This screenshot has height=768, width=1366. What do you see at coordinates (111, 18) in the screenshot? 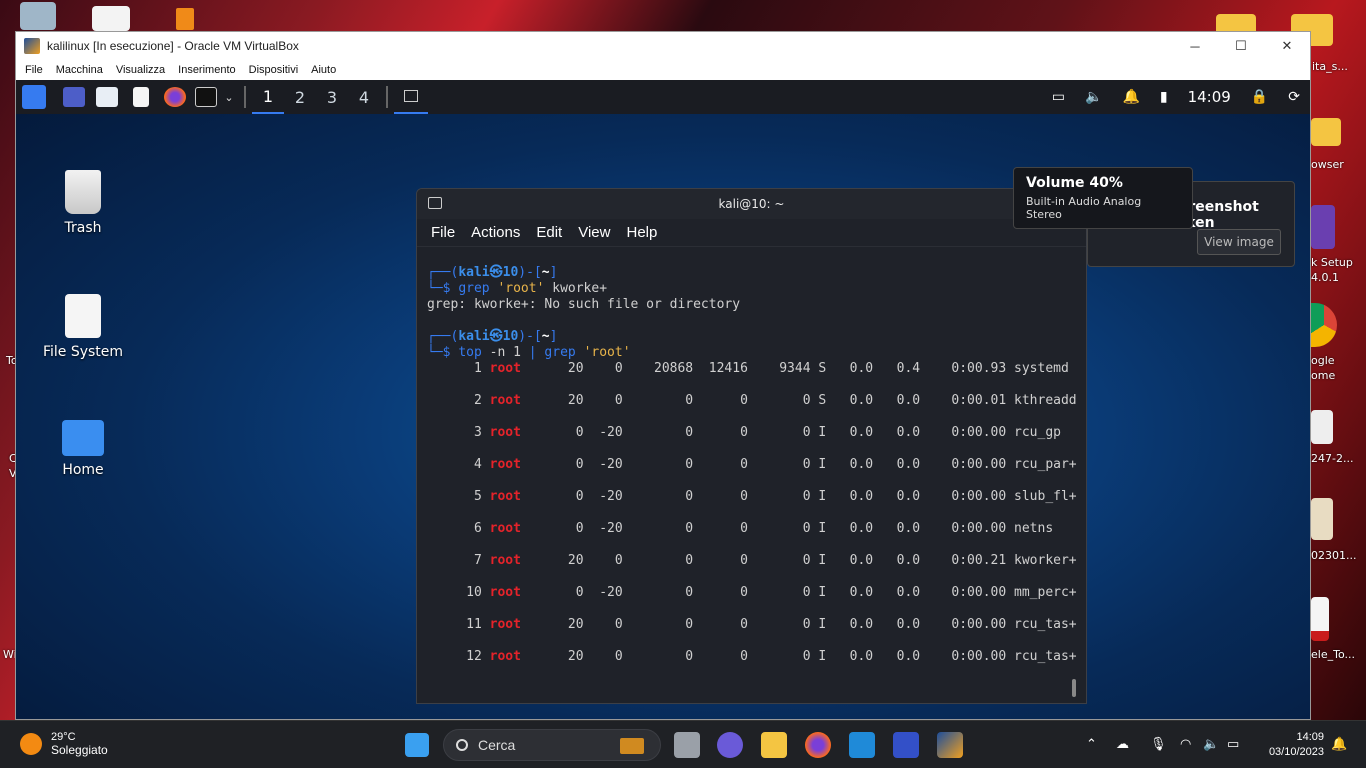
I see `host-document-icon` at bounding box center [111, 18].